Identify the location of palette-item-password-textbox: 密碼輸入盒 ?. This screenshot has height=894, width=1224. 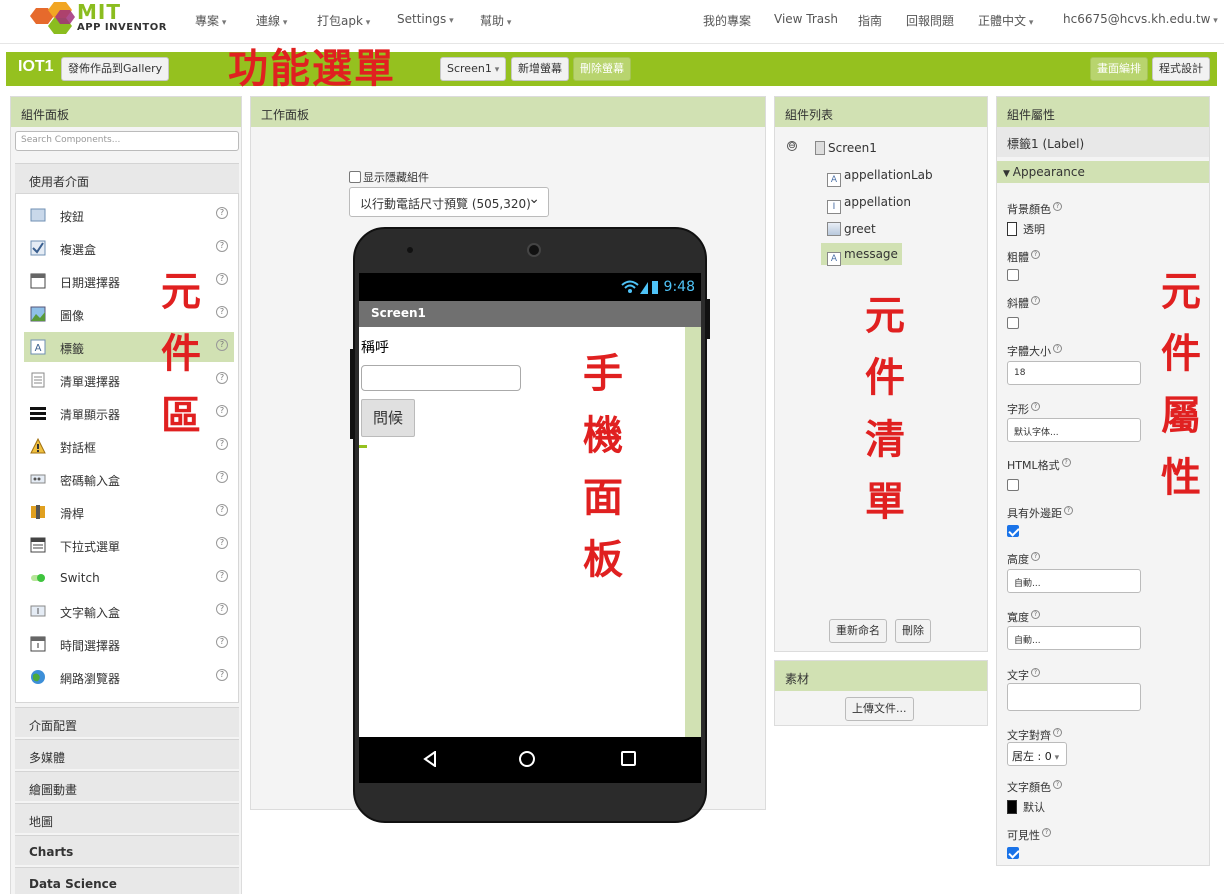
(129, 479).